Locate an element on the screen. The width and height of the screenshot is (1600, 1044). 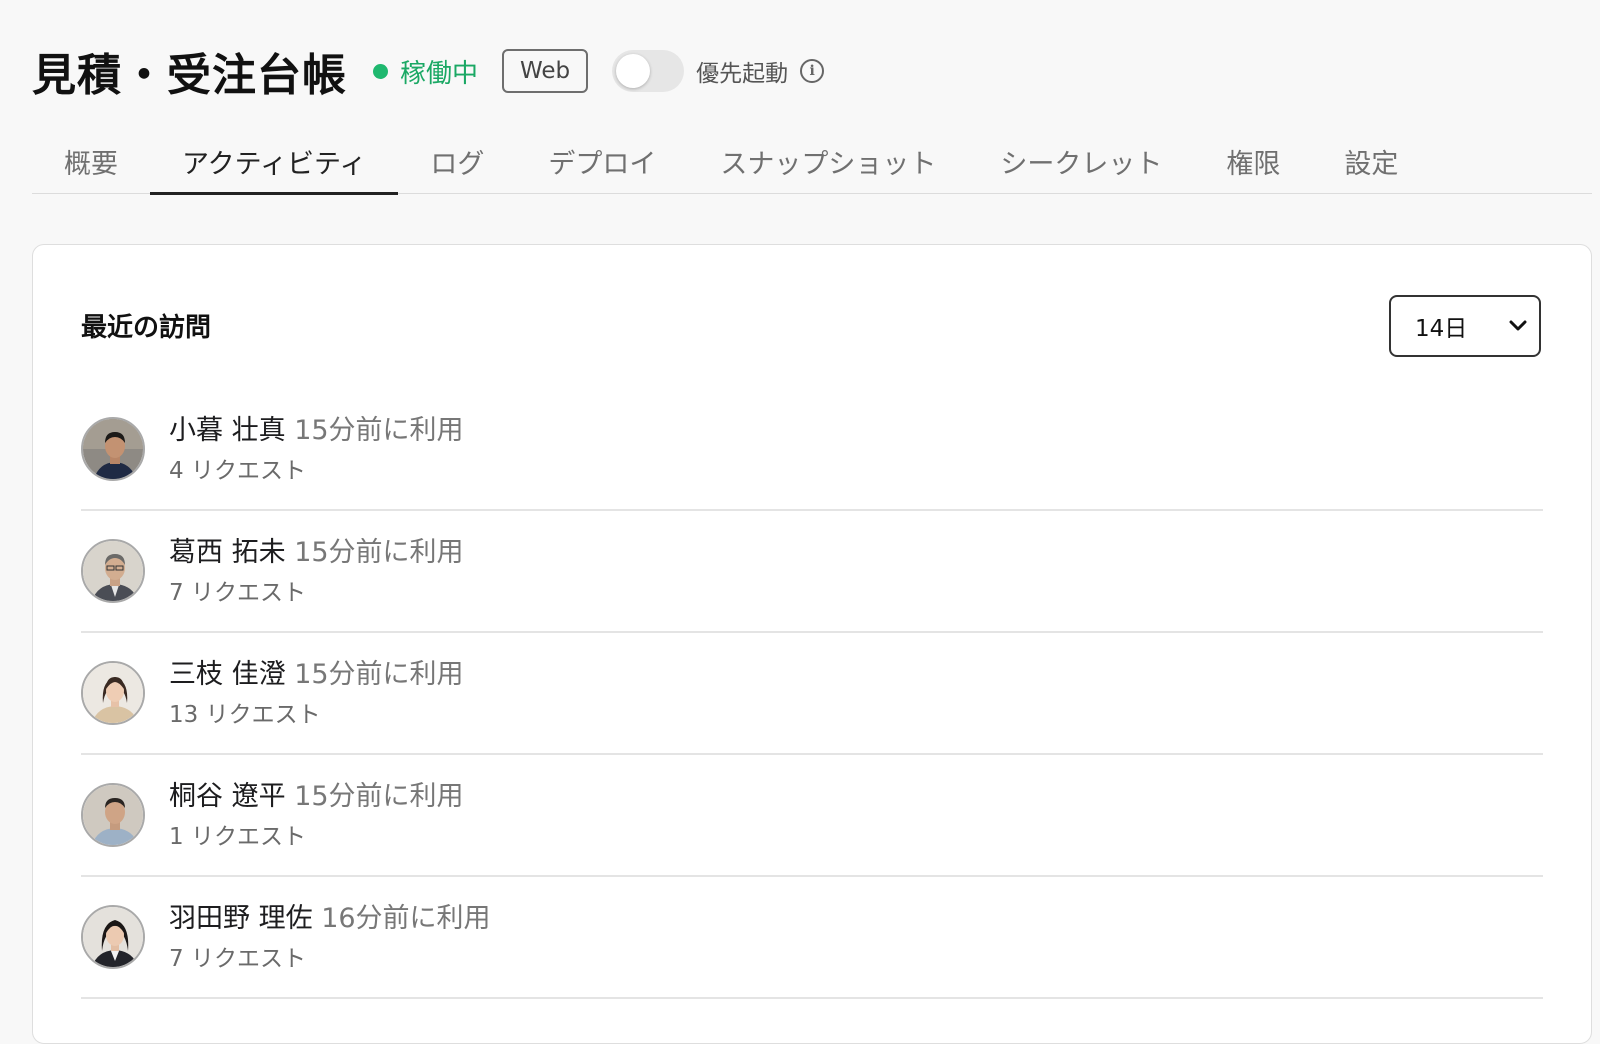
visit-text: 葛西 拓未 15分前に利用 7 リクエスト is located at coordinates (316, 571).